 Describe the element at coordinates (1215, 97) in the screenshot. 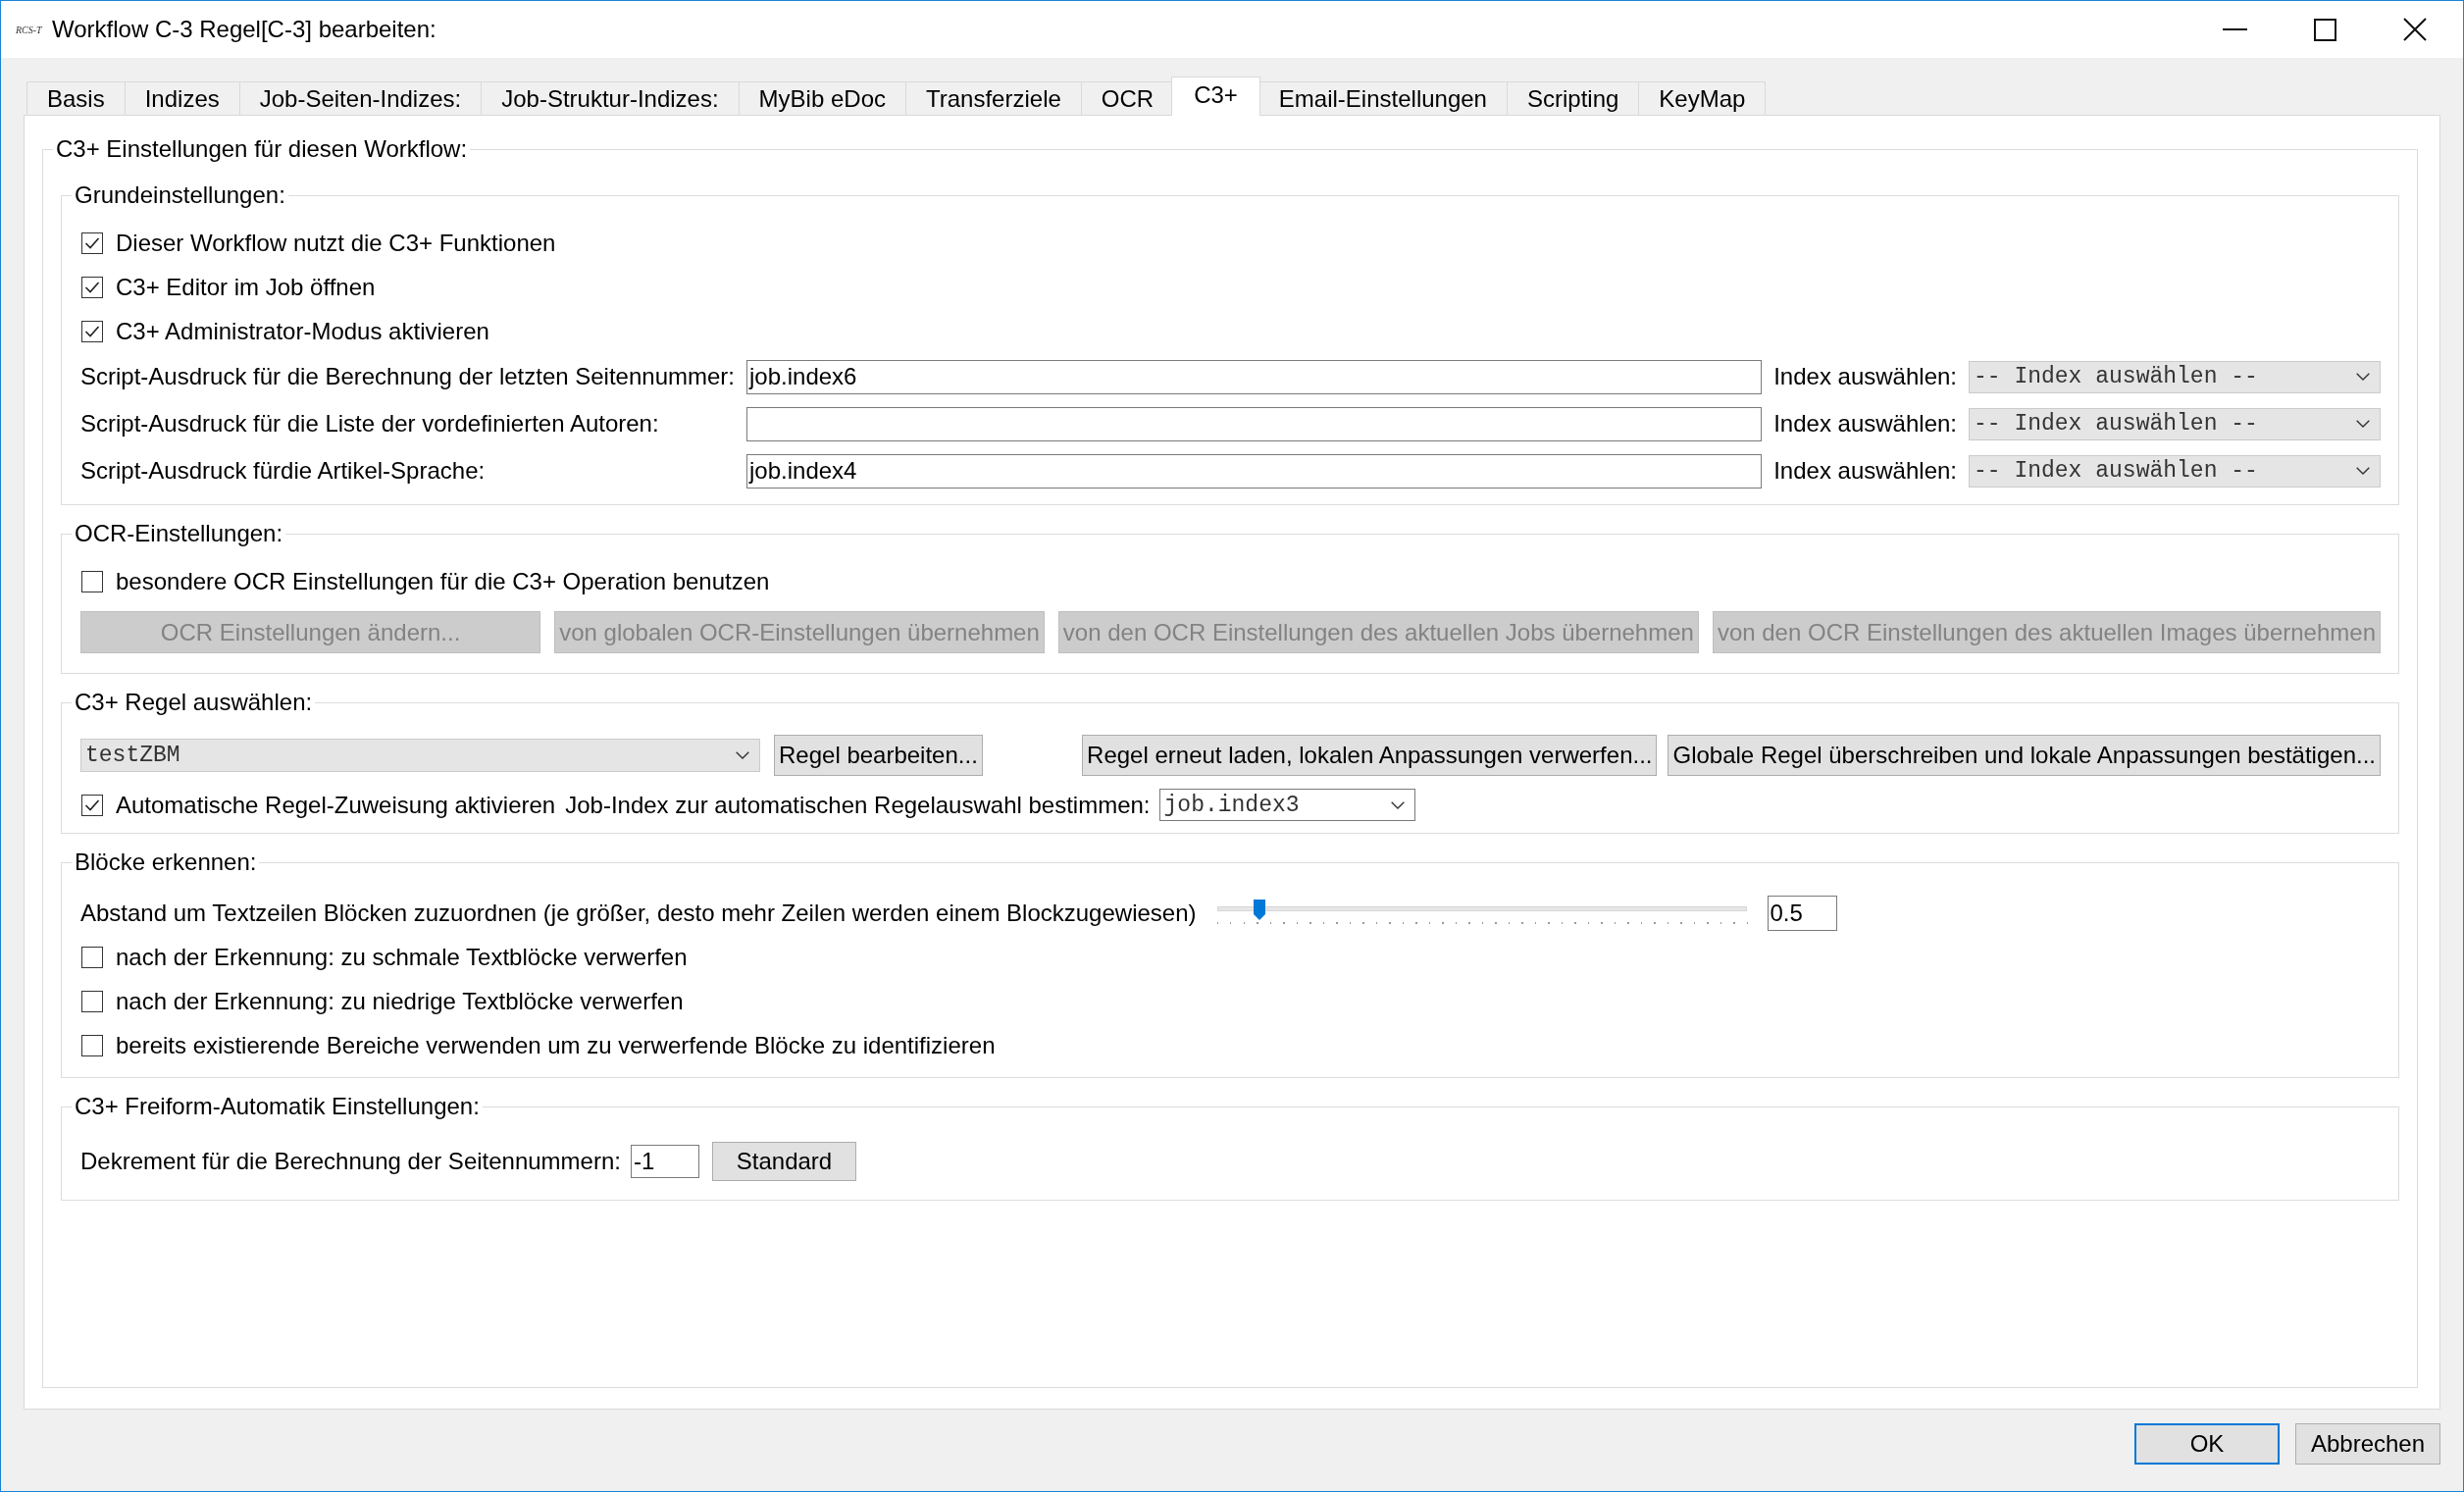

I see `tab: C3+` at that location.